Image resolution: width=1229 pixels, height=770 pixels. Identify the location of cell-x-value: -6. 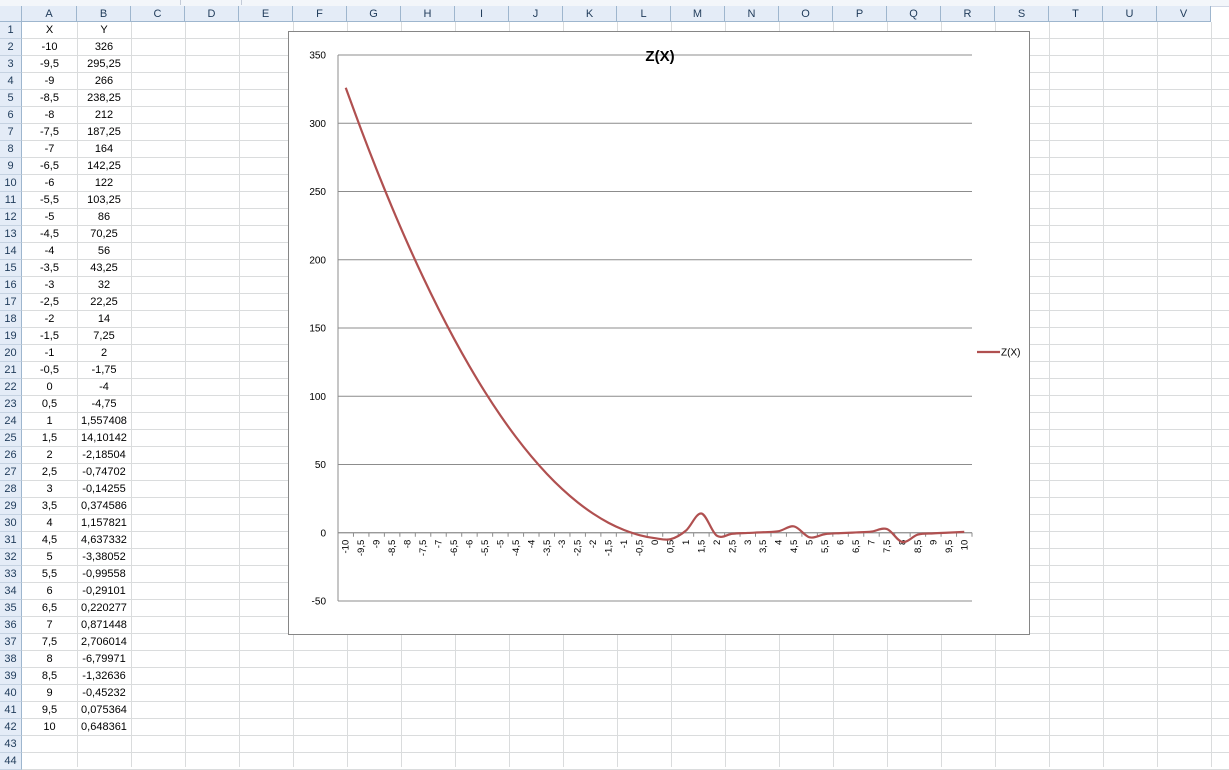
(49, 183).